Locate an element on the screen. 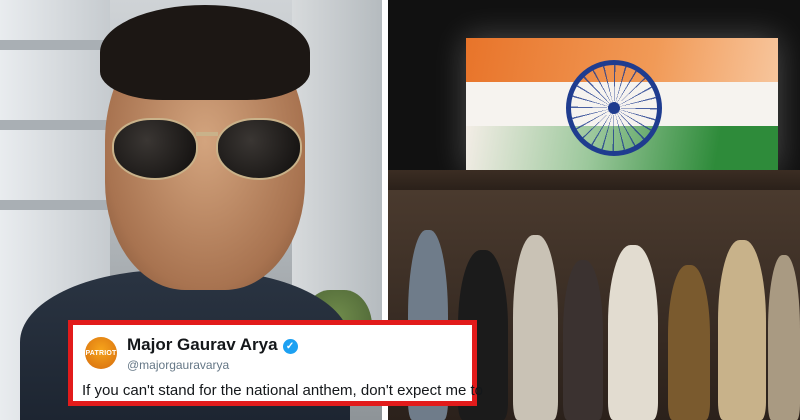 The image size is (800, 420). ashoka-chakra-icon is located at coordinates (614, 108).